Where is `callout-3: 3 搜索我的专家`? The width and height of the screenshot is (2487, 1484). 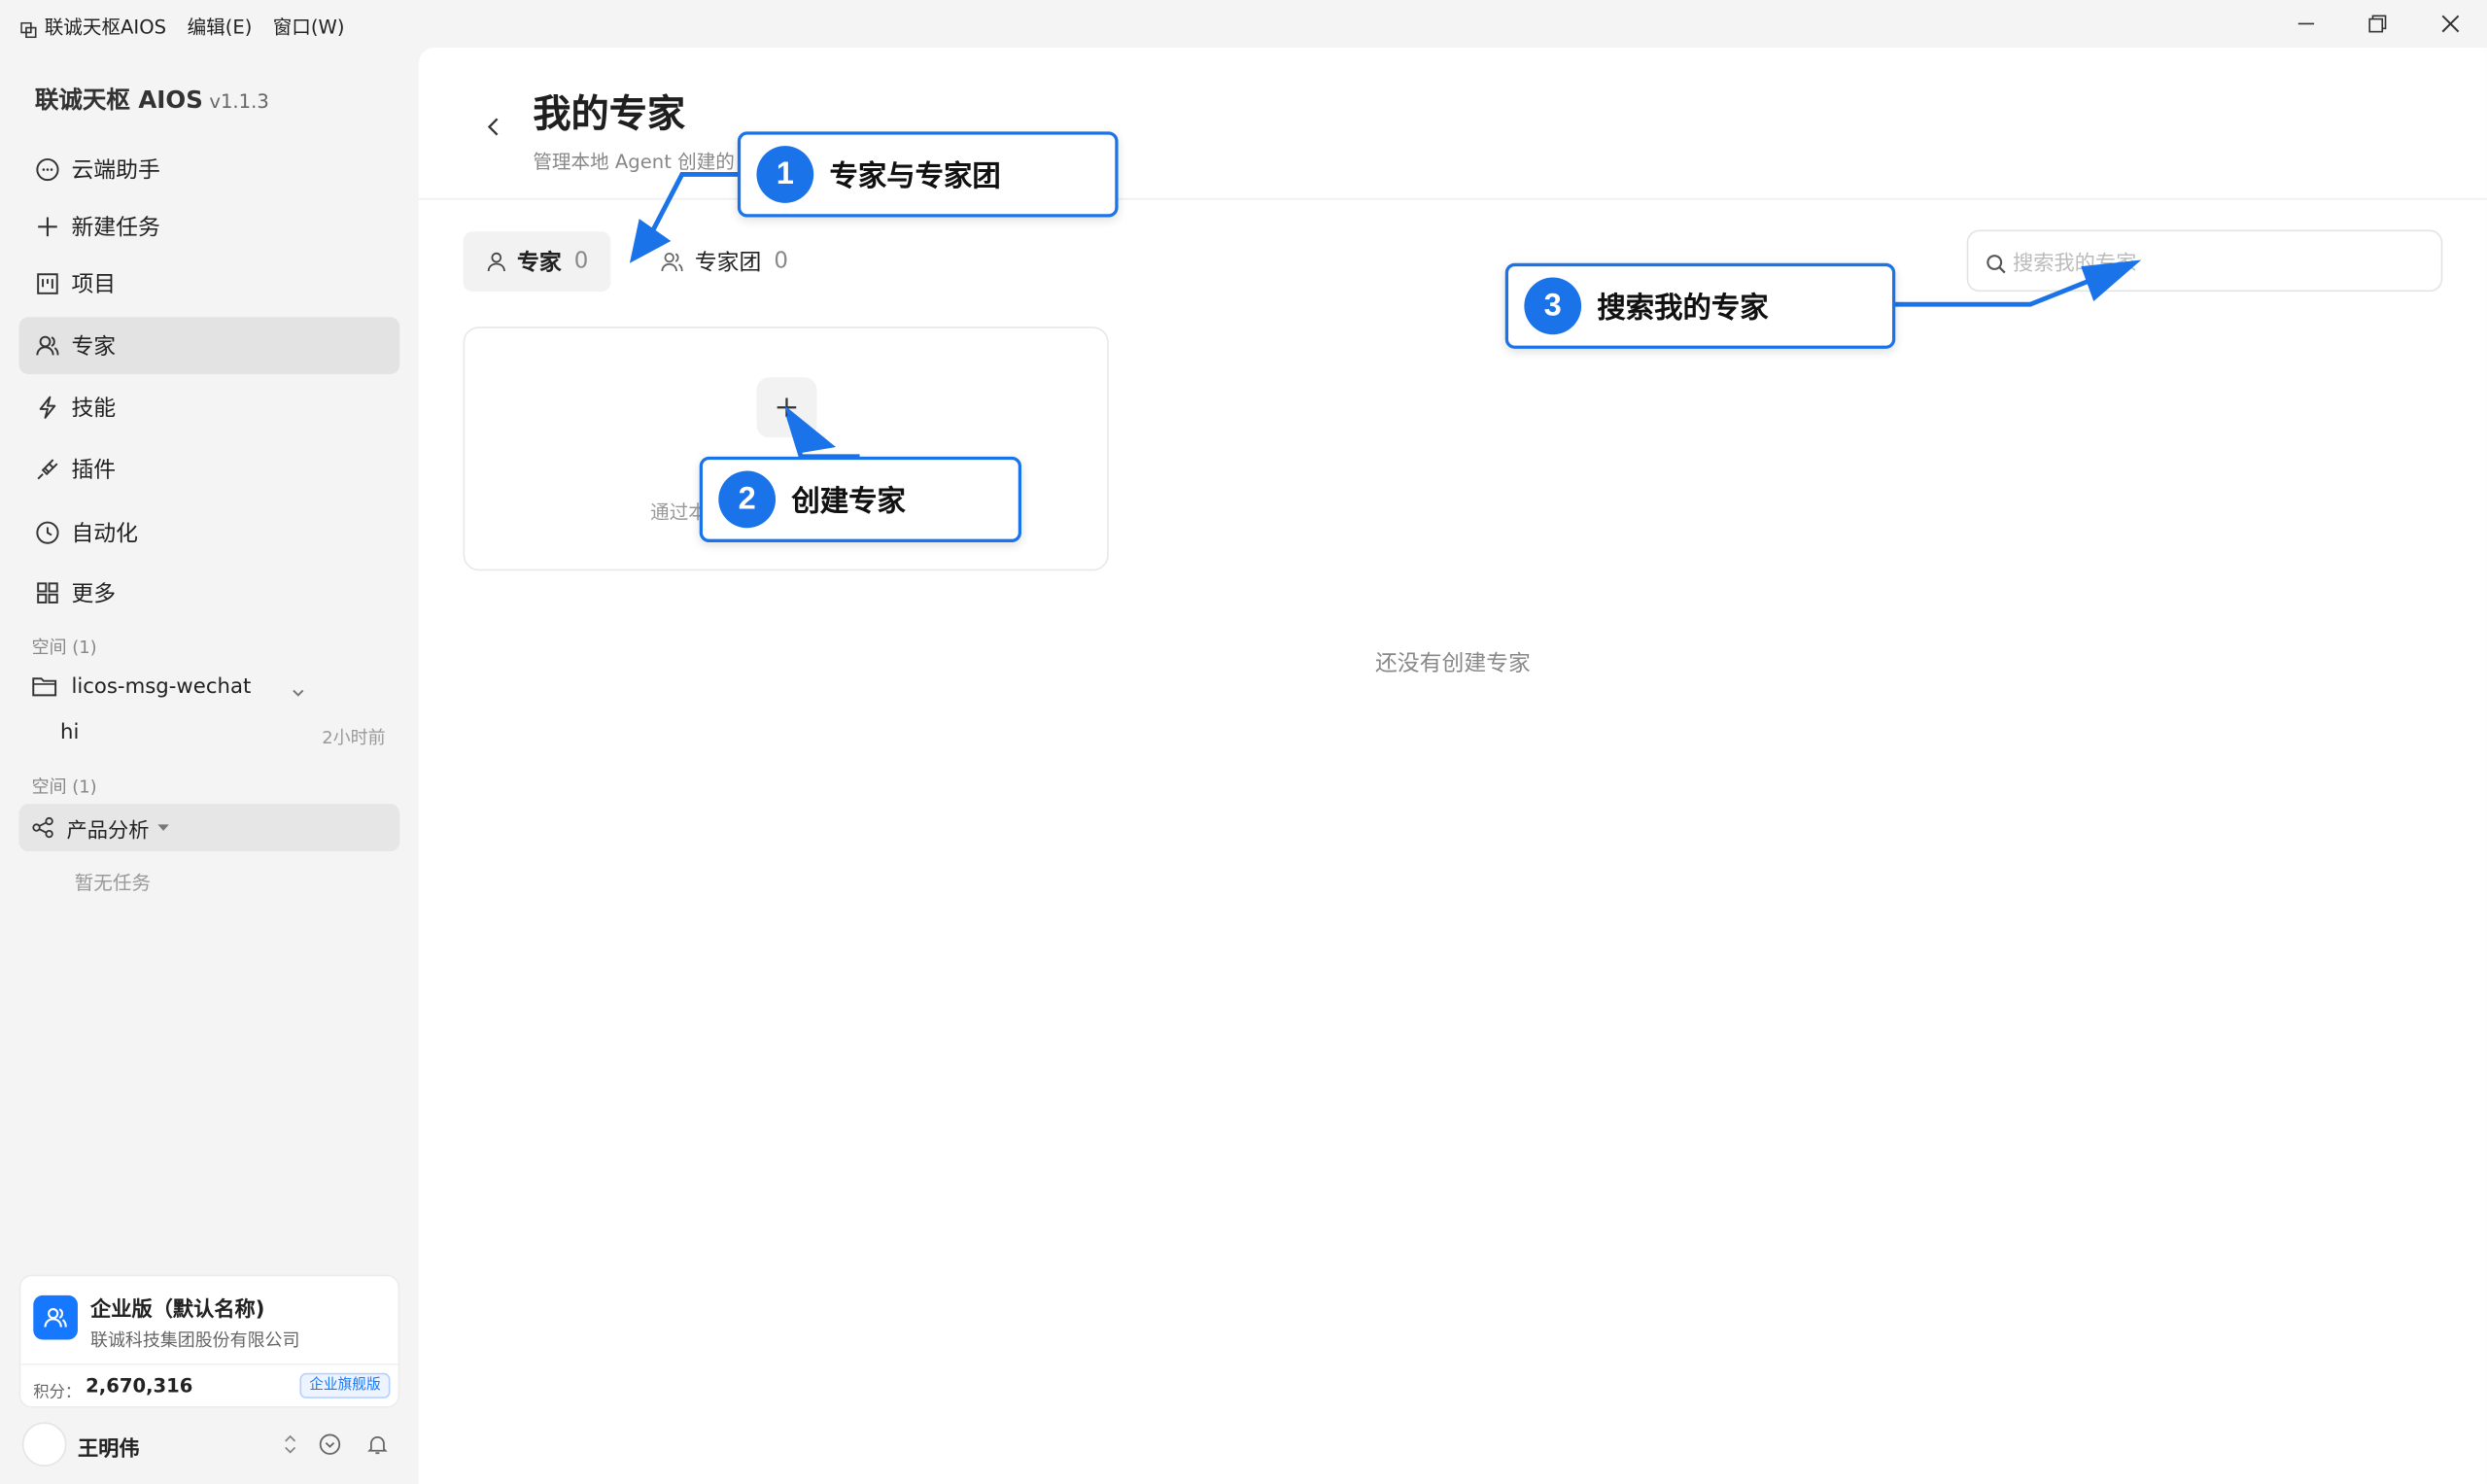
callout-3: 3 搜索我的专家 is located at coordinates (1700, 305).